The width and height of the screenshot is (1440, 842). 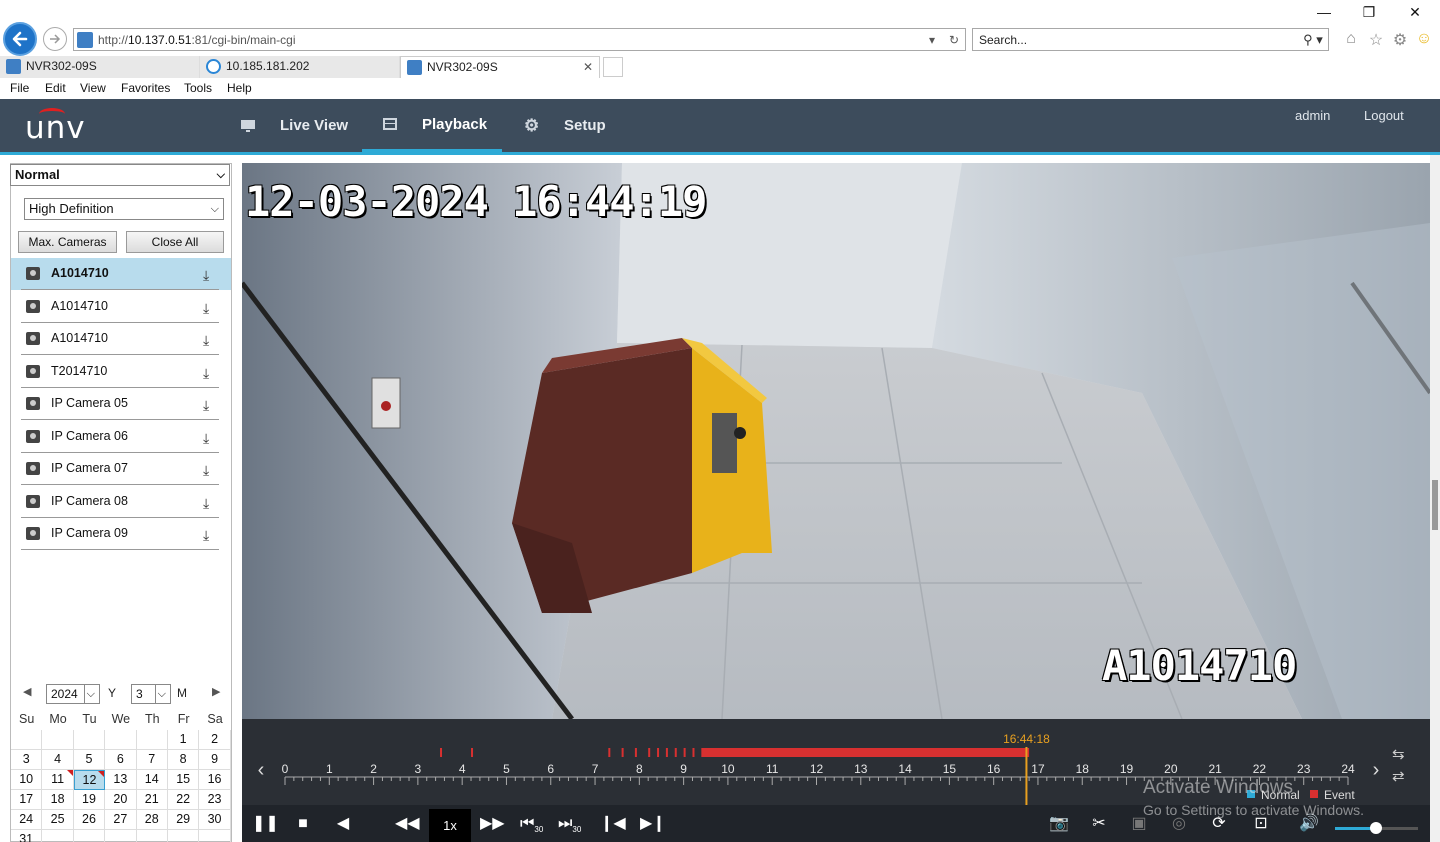 What do you see at coordinates (432, 125) in the screenshot?
I see `nav-playback: Playback` at bounding box center [432, 125].